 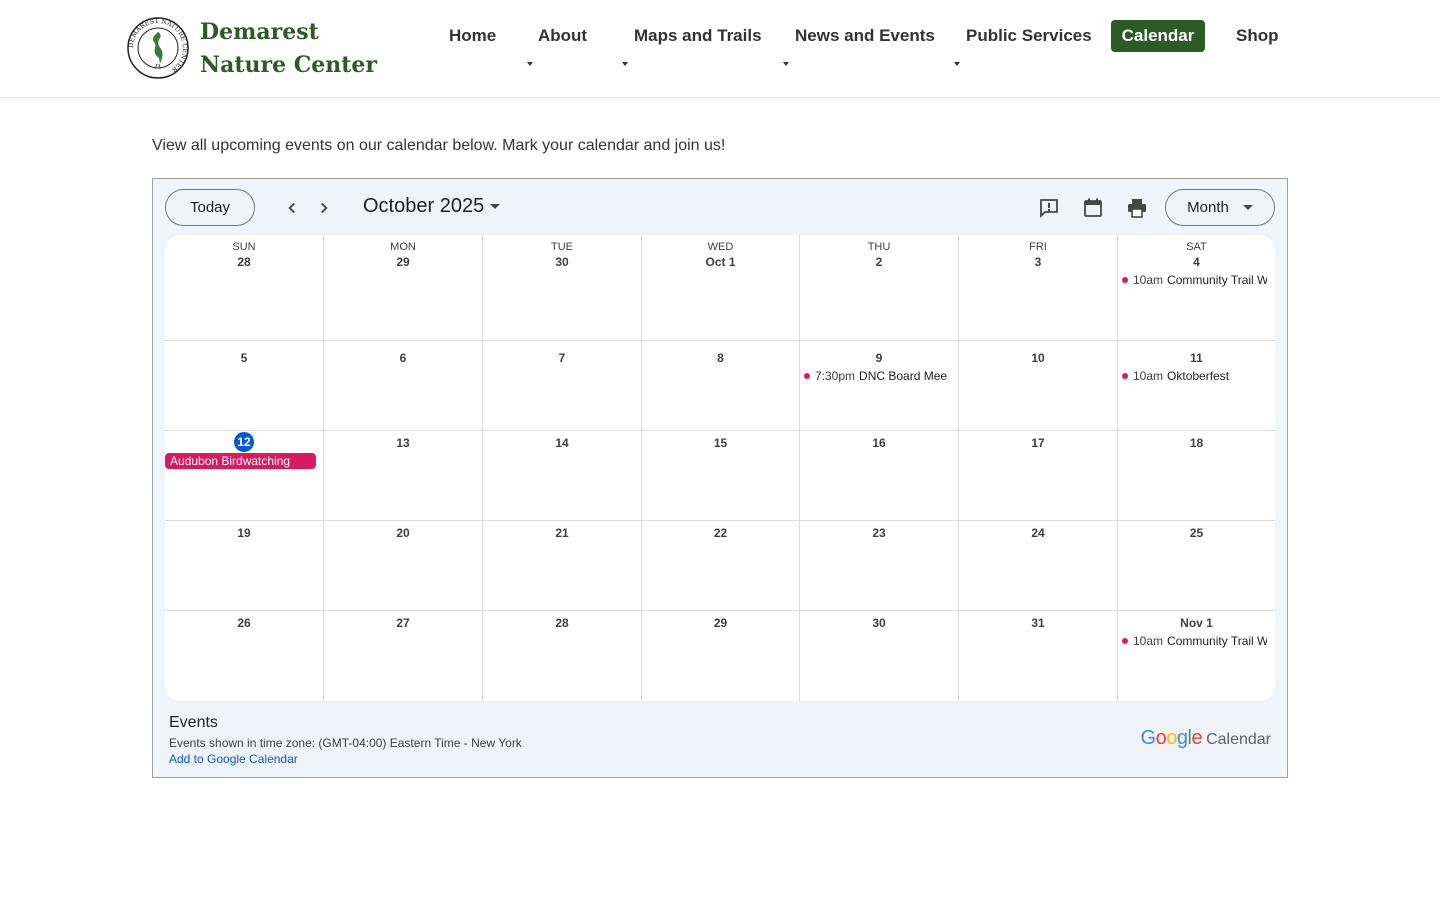 I want to click on day-number: Nov 1, so click(x=1196, y=623).